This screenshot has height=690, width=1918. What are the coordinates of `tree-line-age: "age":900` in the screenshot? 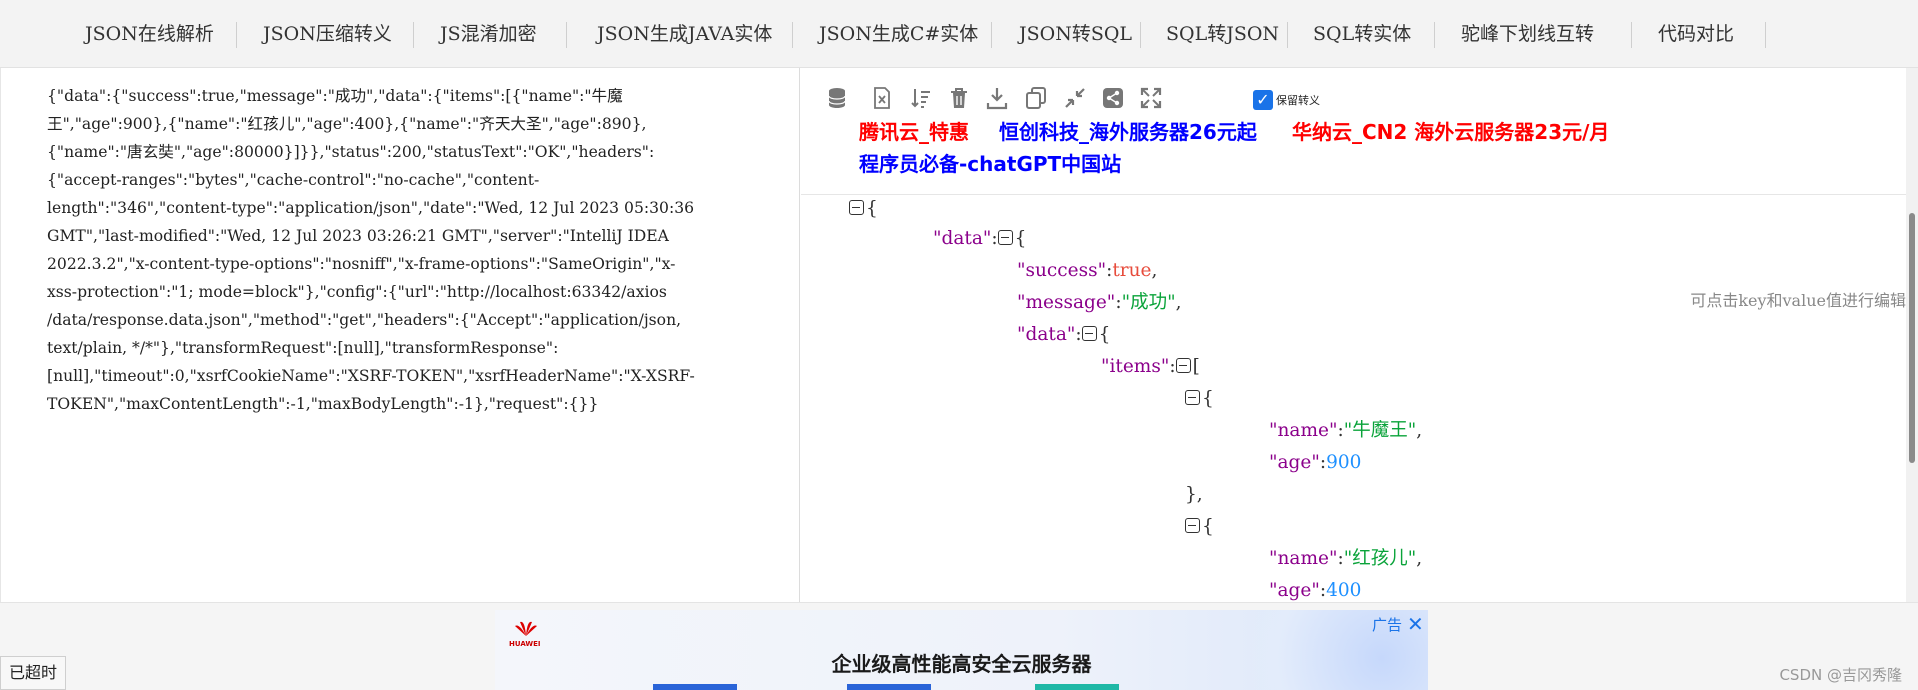 It's located at (1315, 462).